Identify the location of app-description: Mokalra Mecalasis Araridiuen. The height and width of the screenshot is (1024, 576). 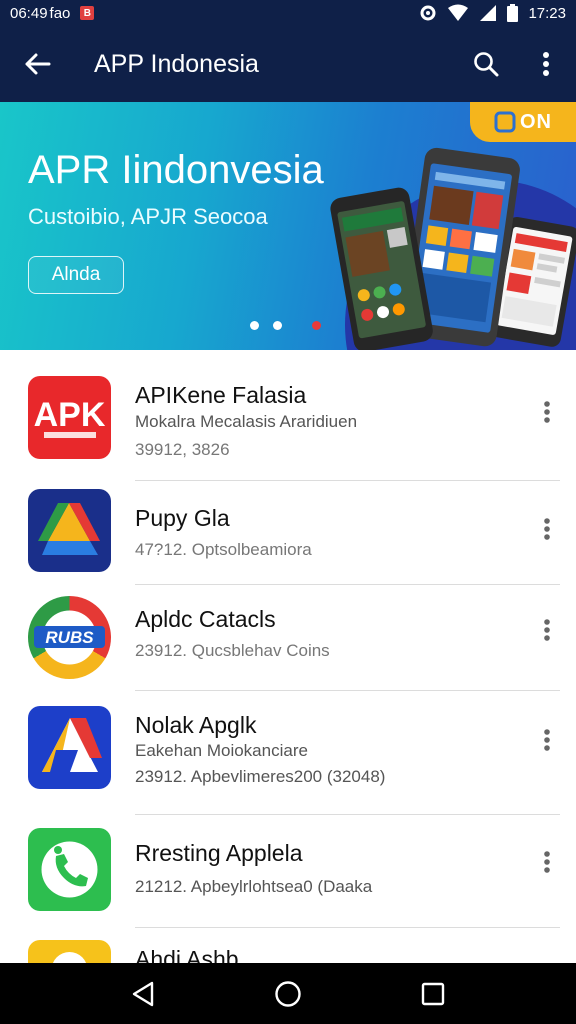
(246, 421).